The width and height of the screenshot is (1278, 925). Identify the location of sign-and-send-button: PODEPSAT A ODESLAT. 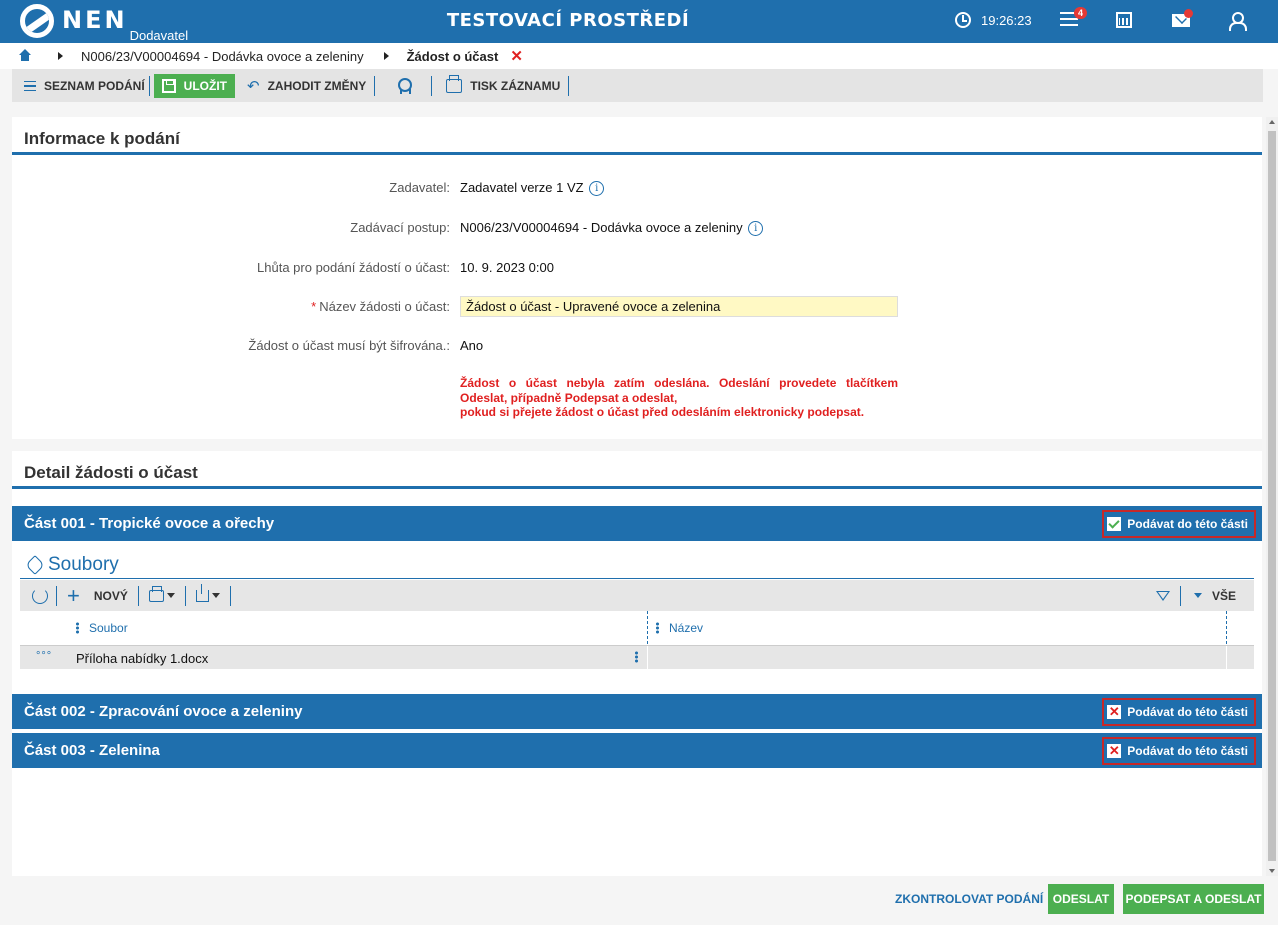
(1193, 899).